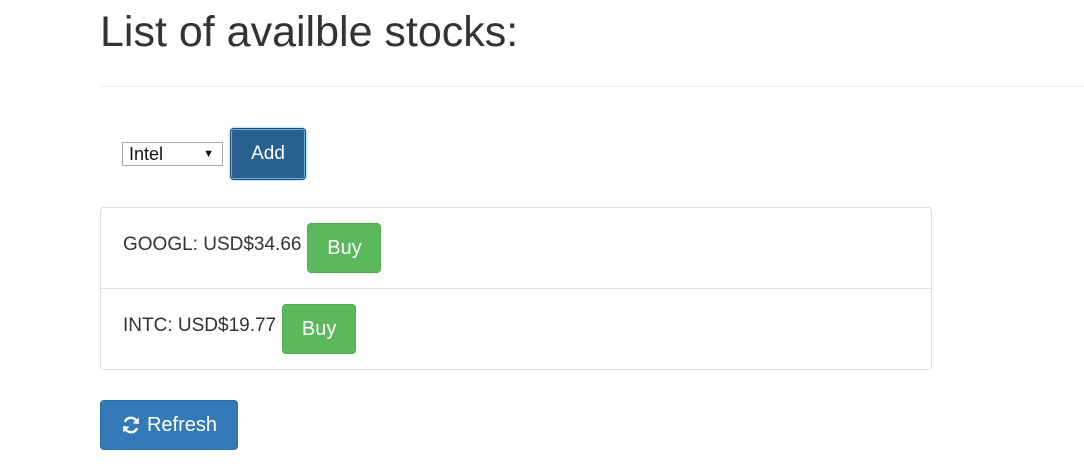 The width and height of the screenshot is (1084, 466). Describe the element at coordinates (516, 248) in the screenshot. I see `list-item: GOOGL: USD$34.66 Buy` at that location.